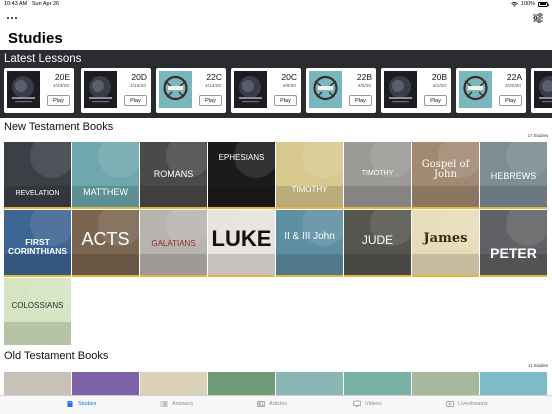 This screenshot has width=552, height=414. I want to click on tab-articles: Articles, so click(272, 404).